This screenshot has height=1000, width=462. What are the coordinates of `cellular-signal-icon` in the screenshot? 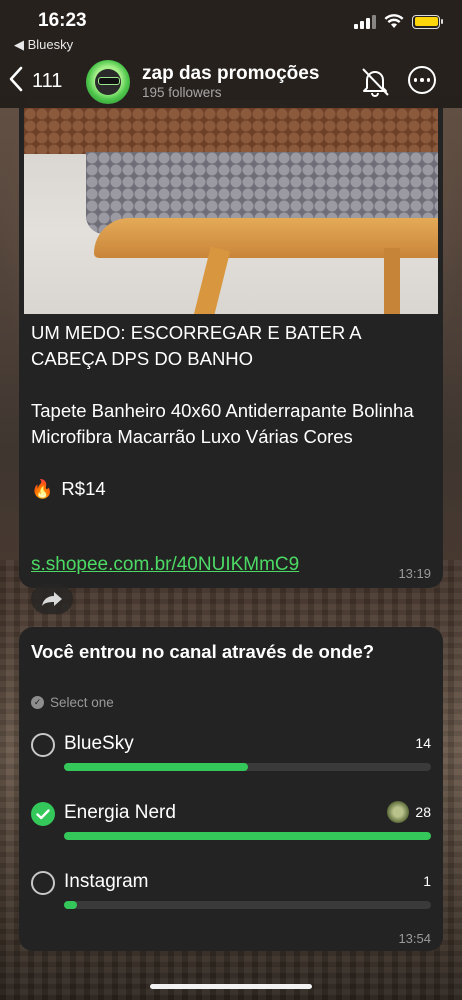 It's located at (365, 21).